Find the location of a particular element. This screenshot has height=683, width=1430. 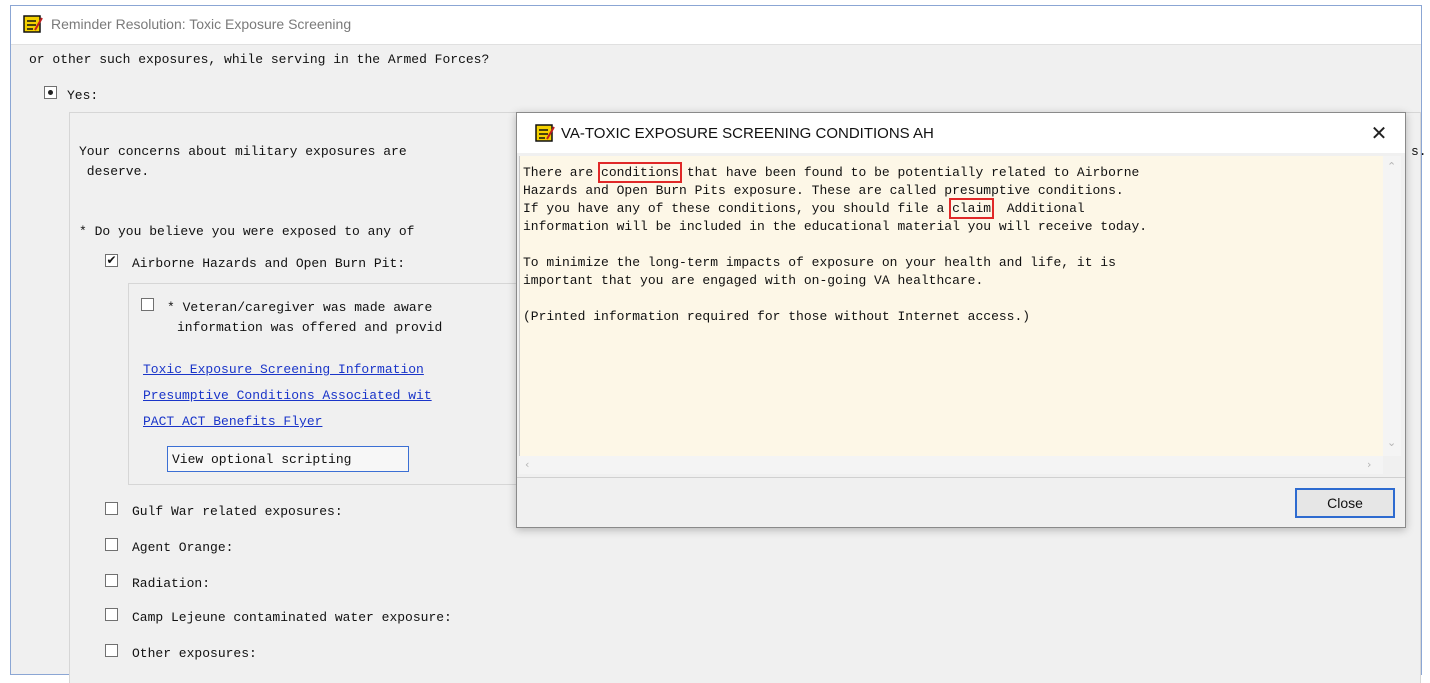

concern-text-2: deserve. is located at coordinates (114, 171).